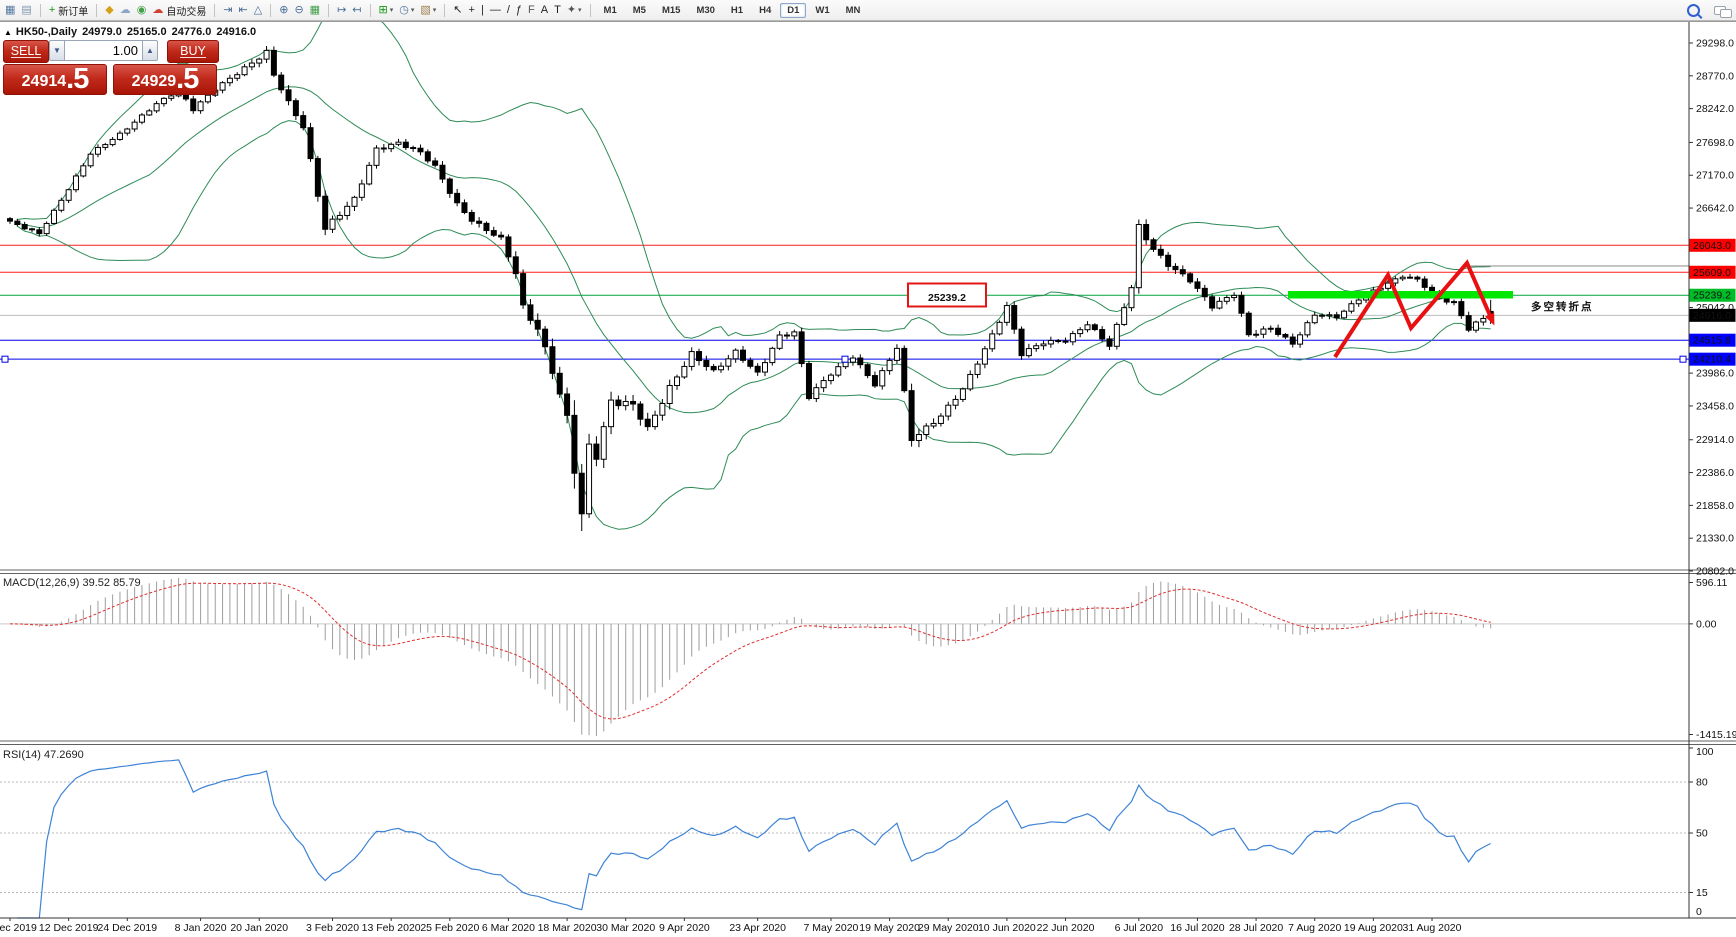 This screenshot has width=1736, height=937. What do you see at coordinates (948, 928) in the screenshot?
I see `svg-text: 29 May 2020` at bounding box center [948, 928].